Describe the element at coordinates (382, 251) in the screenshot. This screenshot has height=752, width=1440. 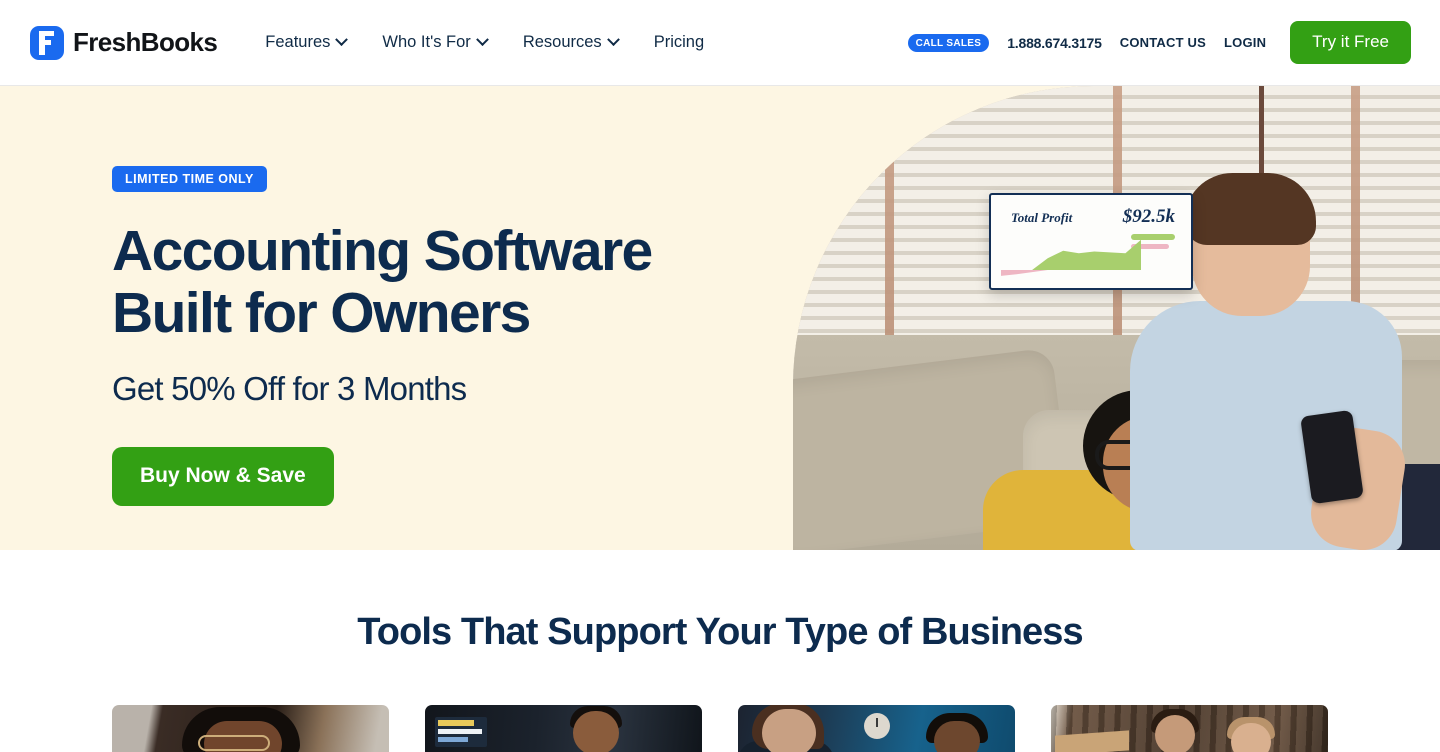
I see `hero-heading-line-1: Accounting Software` at that location.